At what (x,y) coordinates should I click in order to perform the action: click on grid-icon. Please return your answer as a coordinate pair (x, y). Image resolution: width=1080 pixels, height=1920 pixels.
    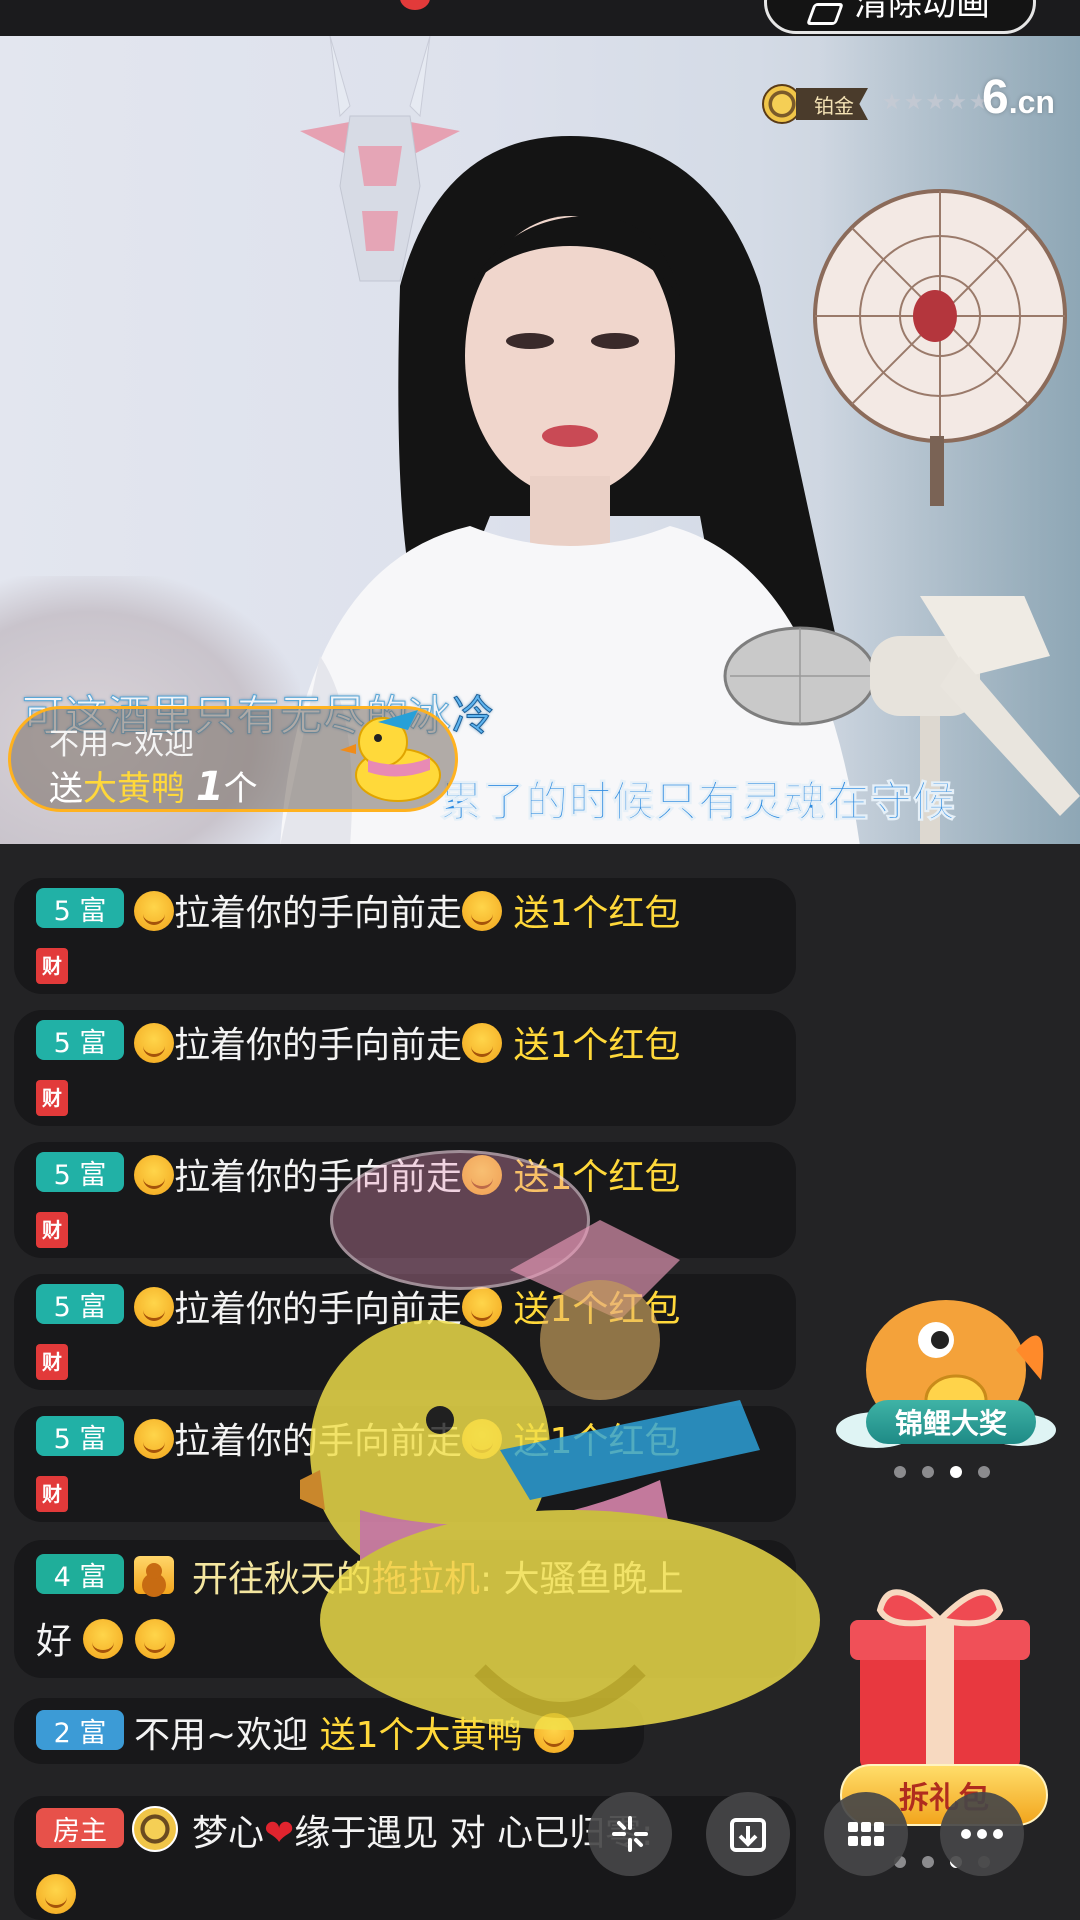
    Looking at the image, I should click on (866, 1834).